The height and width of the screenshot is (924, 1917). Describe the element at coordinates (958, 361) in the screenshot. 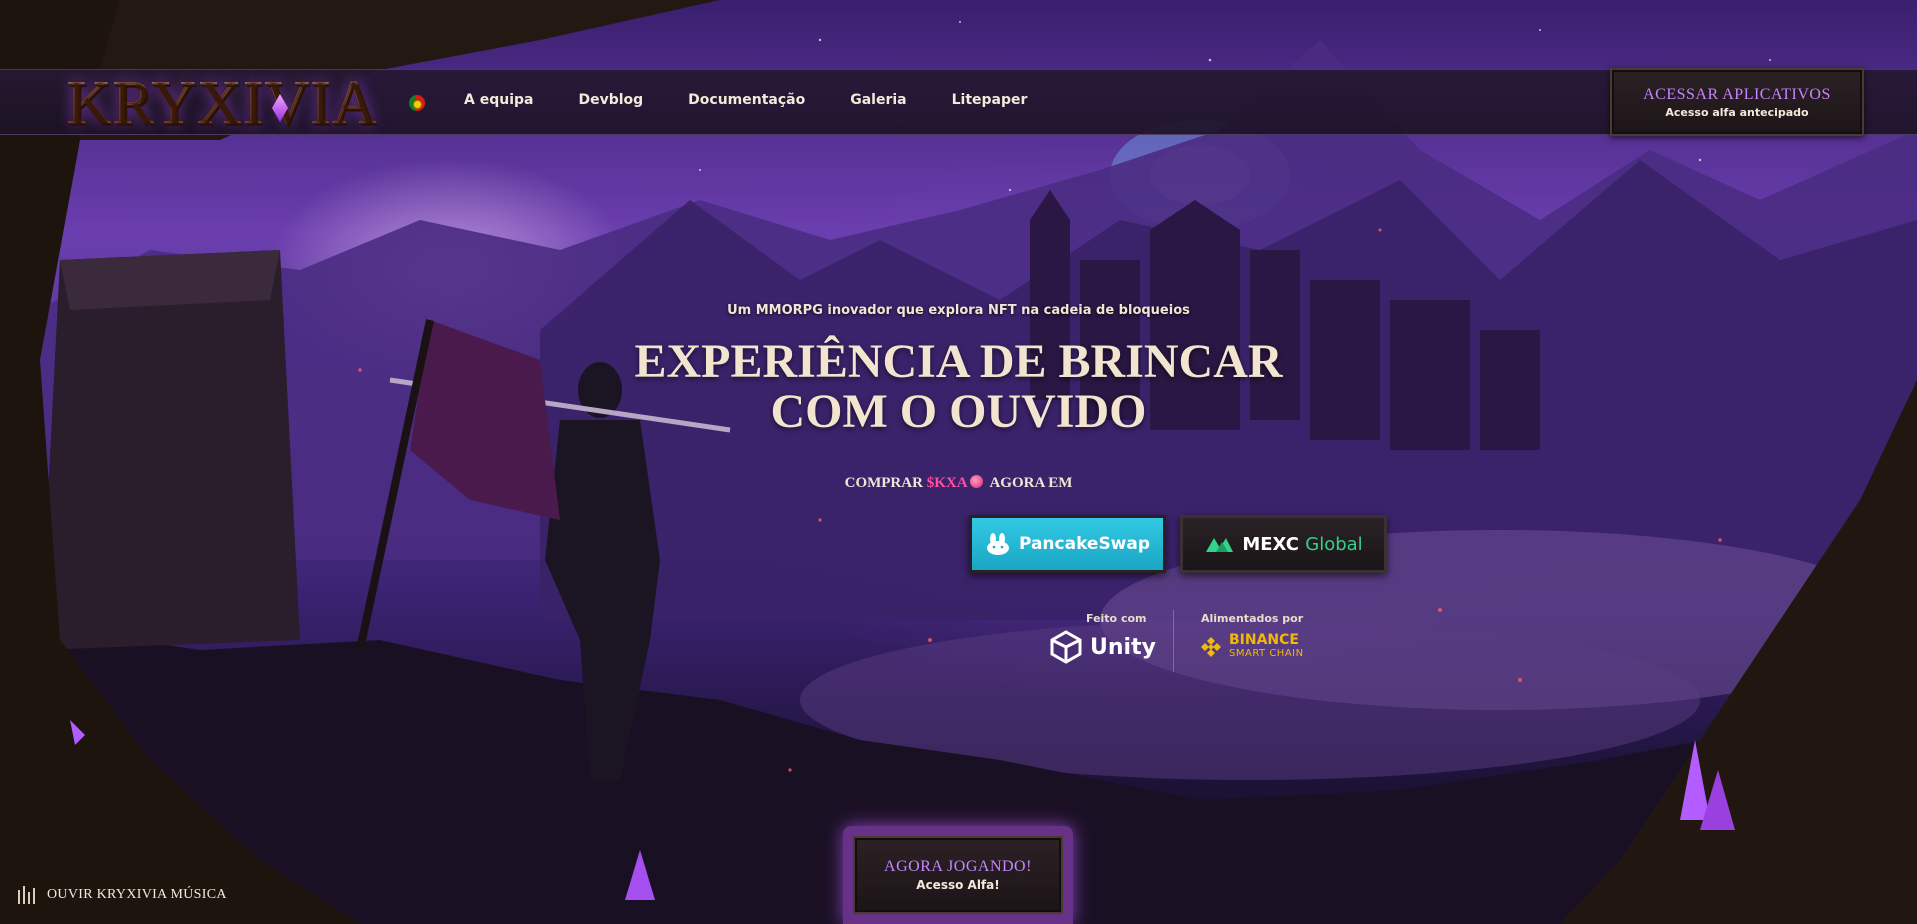

I see `hero-headline-line1: EXPERIÊNCIA DE BRINCAR` at that location.